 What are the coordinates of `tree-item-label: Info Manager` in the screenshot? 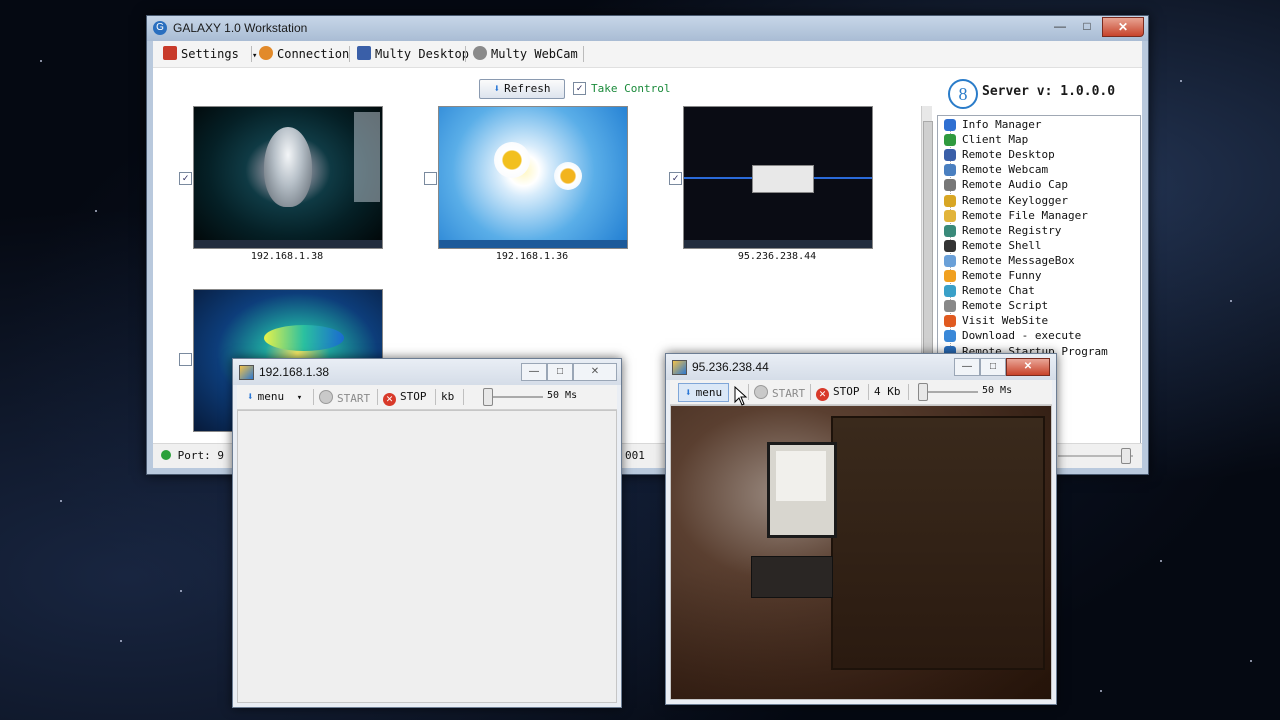 It's located at (1002, 124).